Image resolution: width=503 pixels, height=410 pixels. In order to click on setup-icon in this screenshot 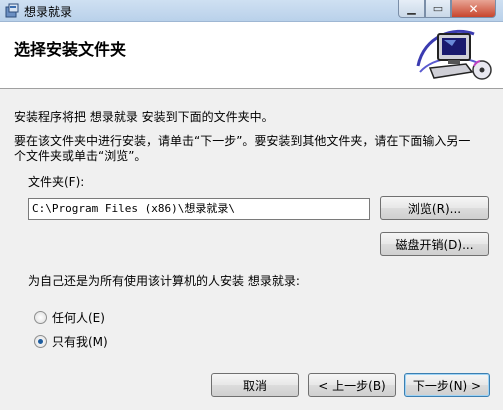, I will do `click(12, 10)`.